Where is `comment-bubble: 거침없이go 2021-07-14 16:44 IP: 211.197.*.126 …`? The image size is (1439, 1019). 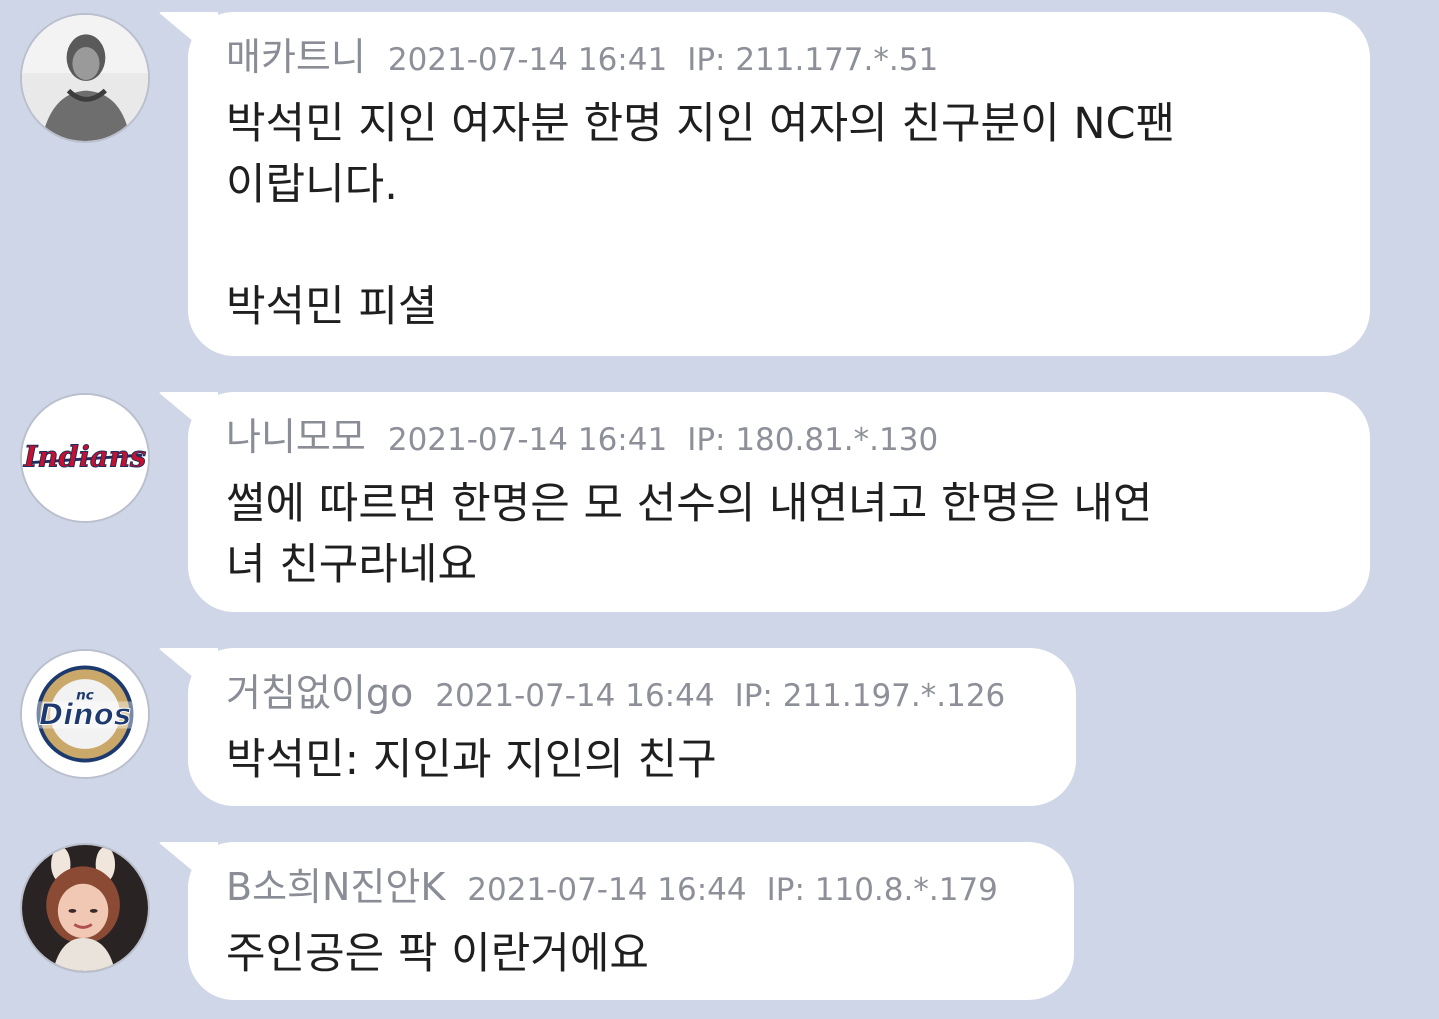 comment-bubble: 거침없이go 2021-07-14 16:44 IP: 211.197.*.126 … is located at coordinates (632, 727).